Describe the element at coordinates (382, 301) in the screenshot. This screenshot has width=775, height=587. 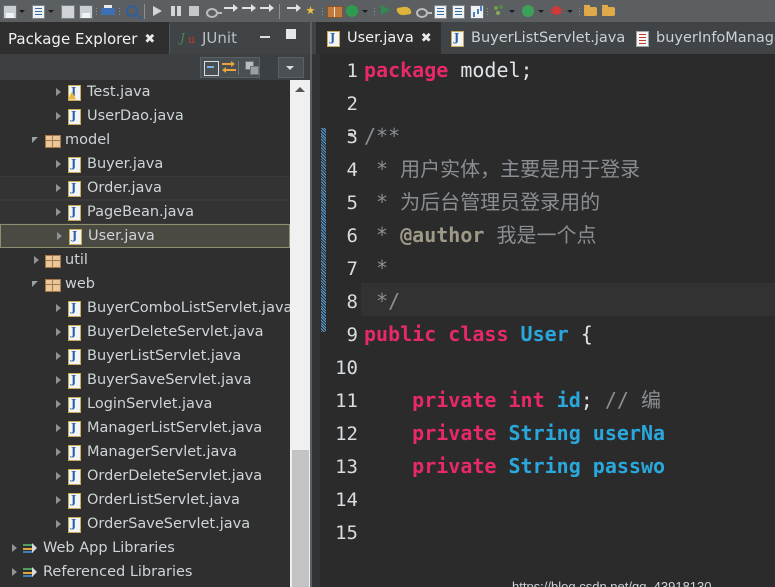
I see `code-line: */` at that location.